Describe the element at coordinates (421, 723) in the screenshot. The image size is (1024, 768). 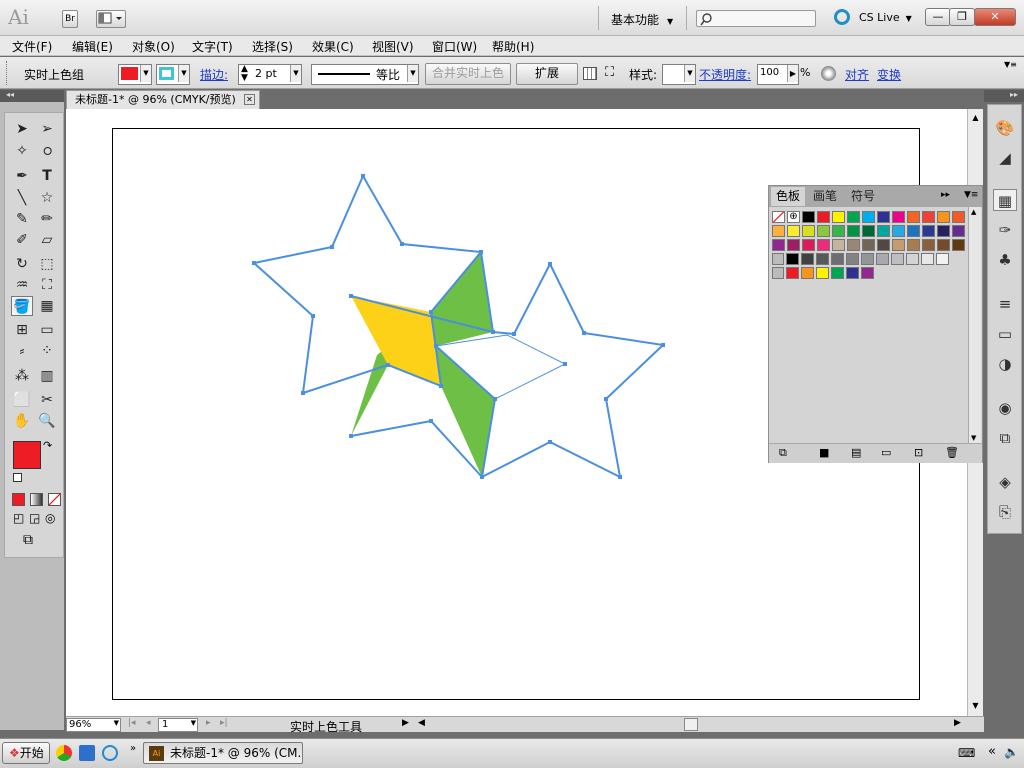
I see `scroll-left-icon: ◀` at that location.